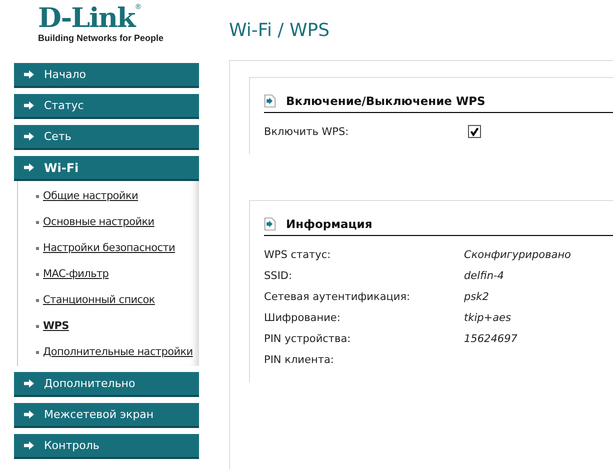 The width and height of the screenshot is (613, 469). What do you see at coordinates (280, 31) in the screenshot?
I see `page-title: Wi-Fi / WPS` at bounding box center [280, 31].